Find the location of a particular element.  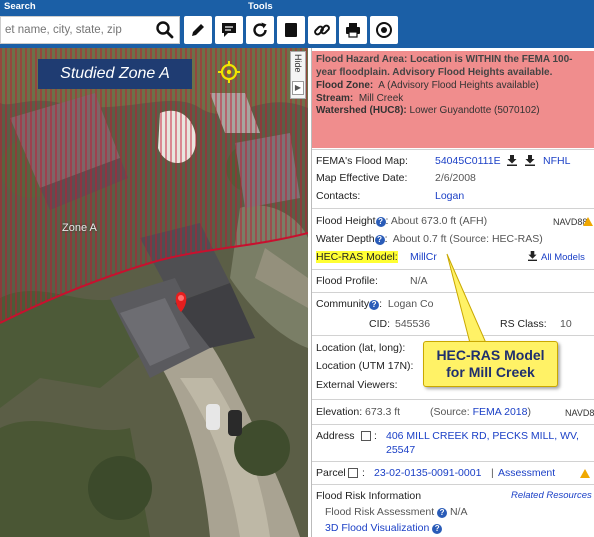

hide-panel-toggle: Hide ▶ is located at coordinates (298, 75).